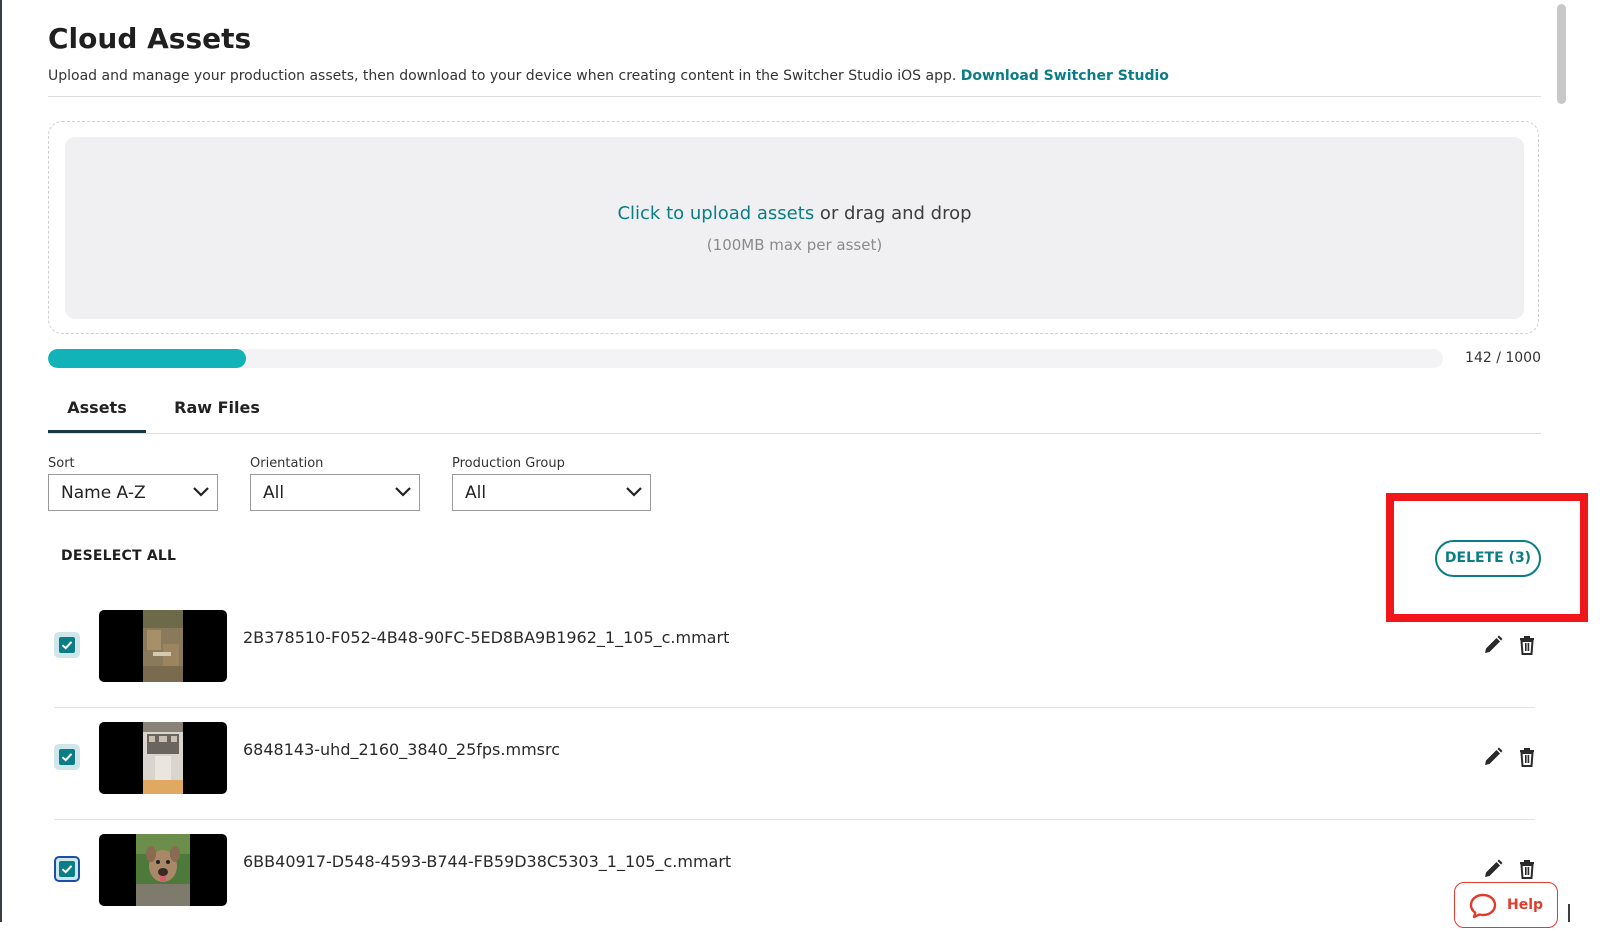 This screenshot has height=932, width=1600. Describe the element at coordinates (401, 749) in the screenshot. I see `asset-file-name: 6848143-uhd_2160_3840_25fps.mmsrc` at that location.